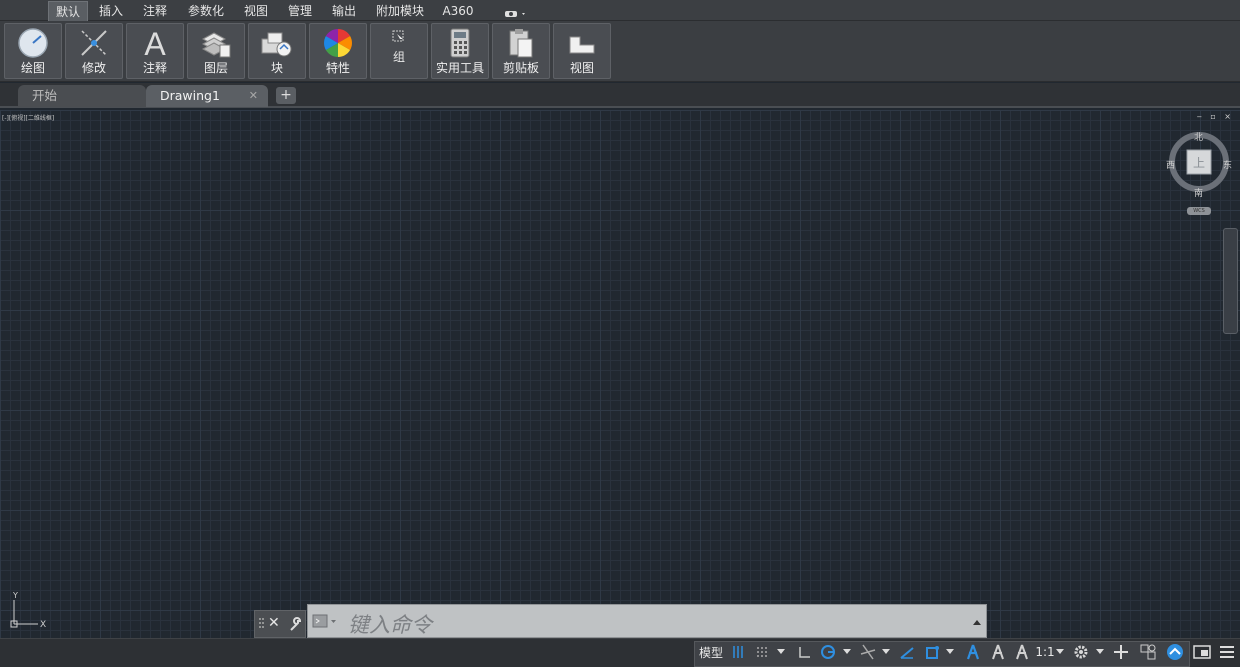  What do you see at coordinates (1198, 192) in the screenshot?
I see `compass-south-label: 南` at bounding box center [1198, 192].